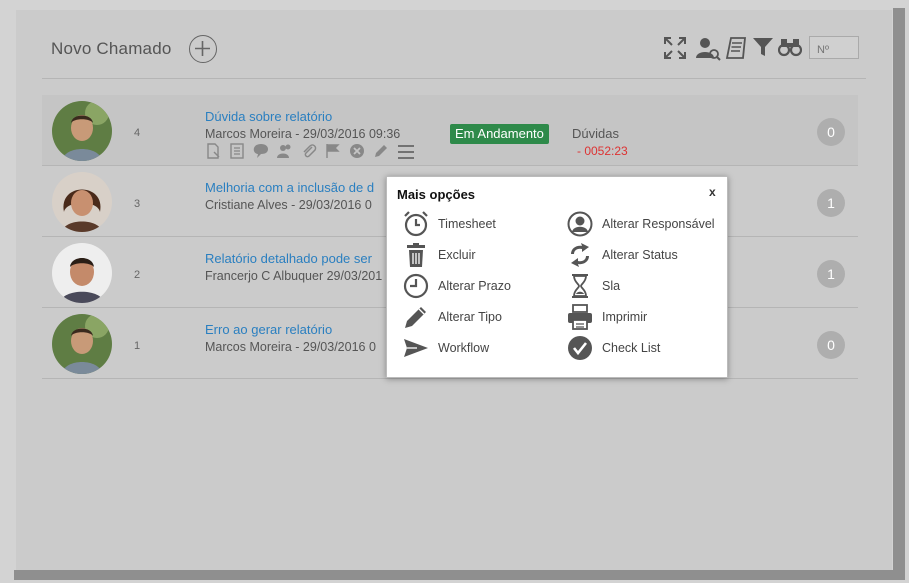 The image size is (911, 585). Describe the element at coordinates (834, 47) in the screenshot. I see `ticket-number-input` at that location.